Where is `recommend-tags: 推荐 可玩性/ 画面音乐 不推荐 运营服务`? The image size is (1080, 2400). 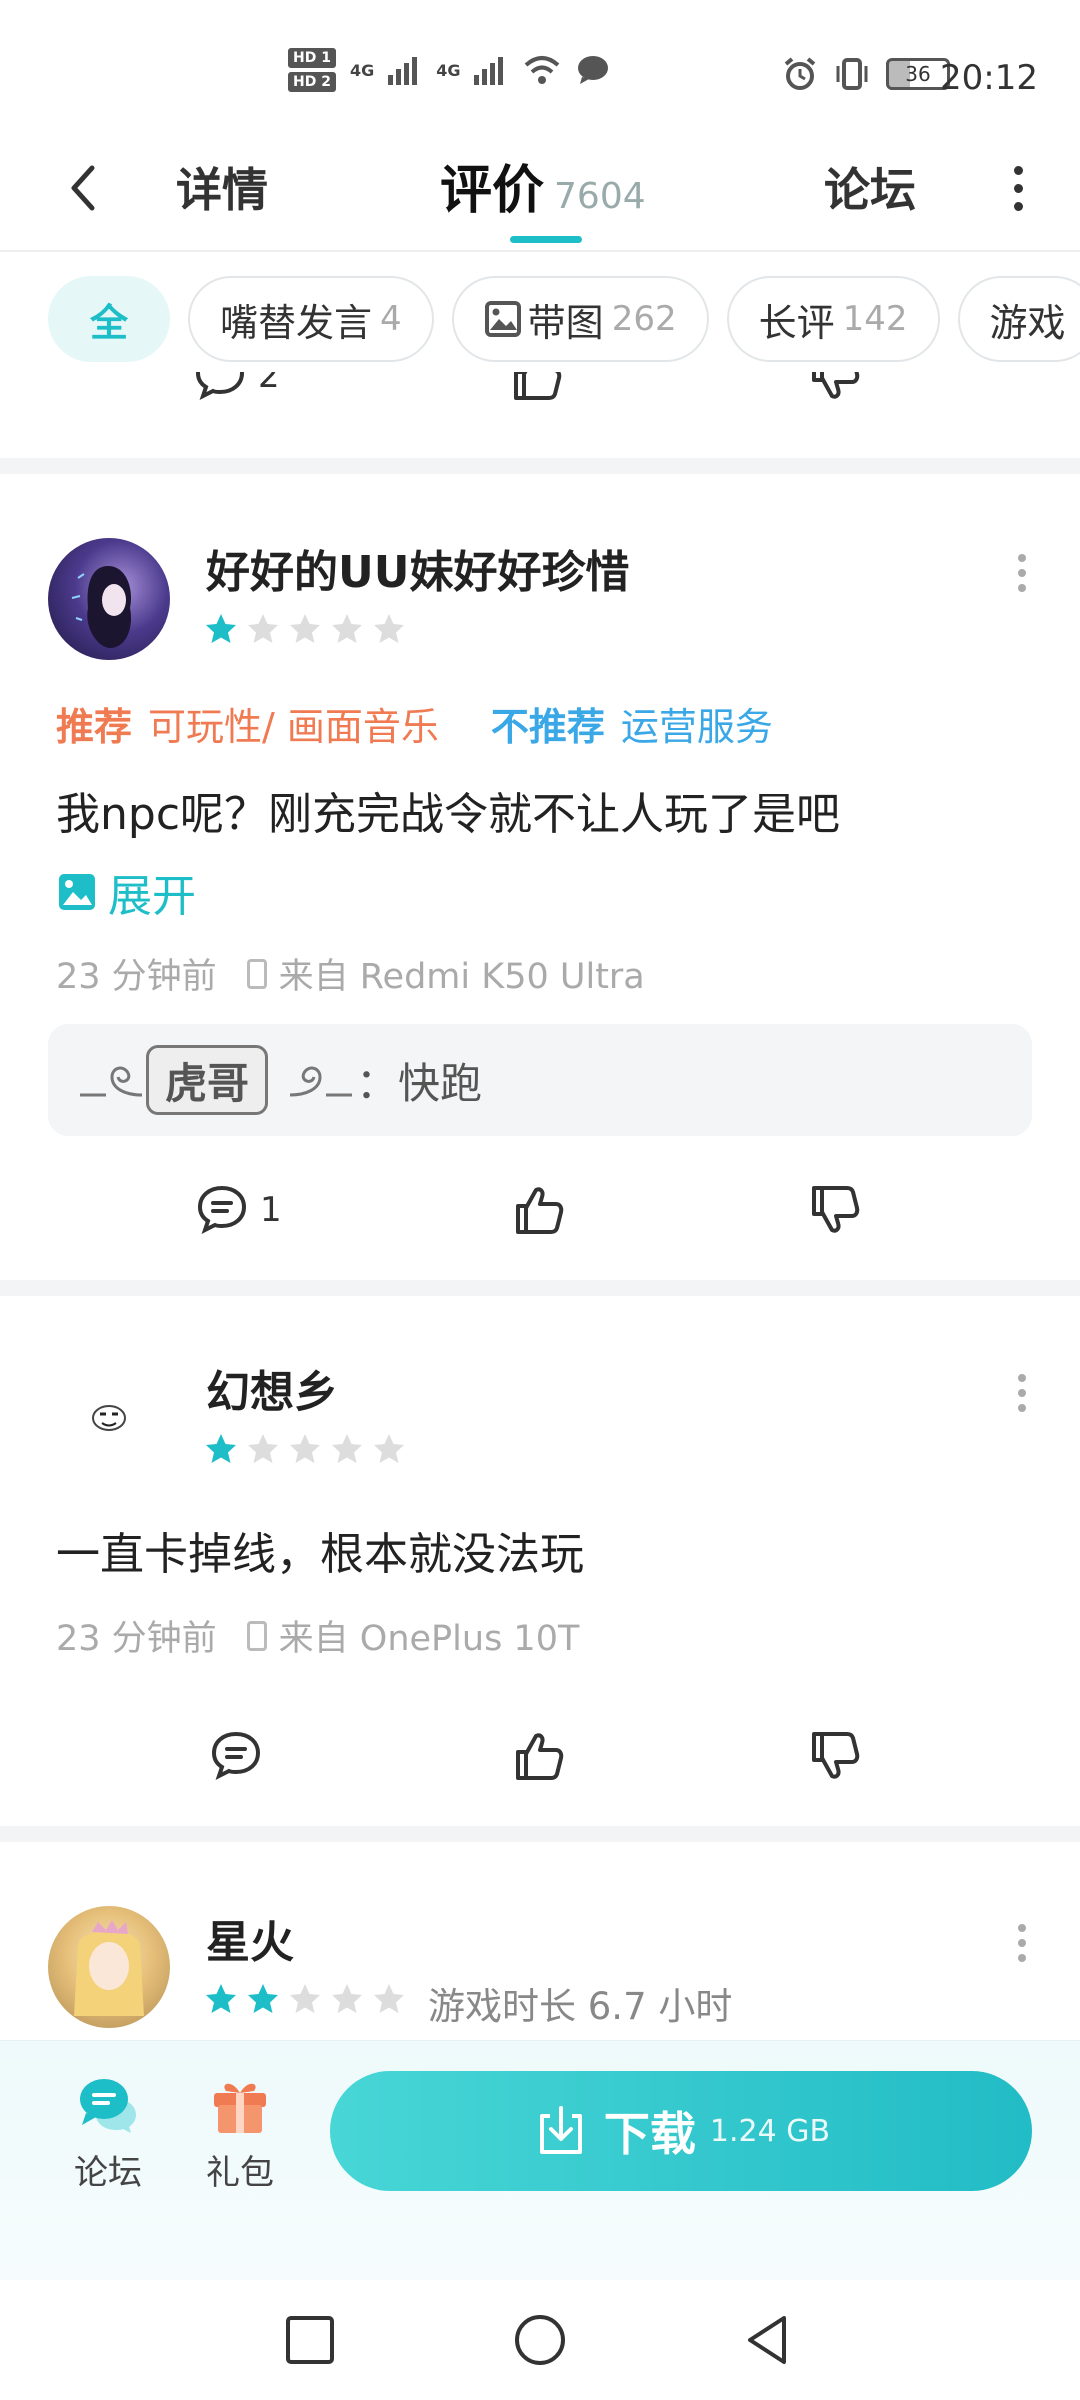 recommend-tags: 推荐 可玩性/ 画面音乐 不推荐 运营服务 is located at coordinates (414, 723).